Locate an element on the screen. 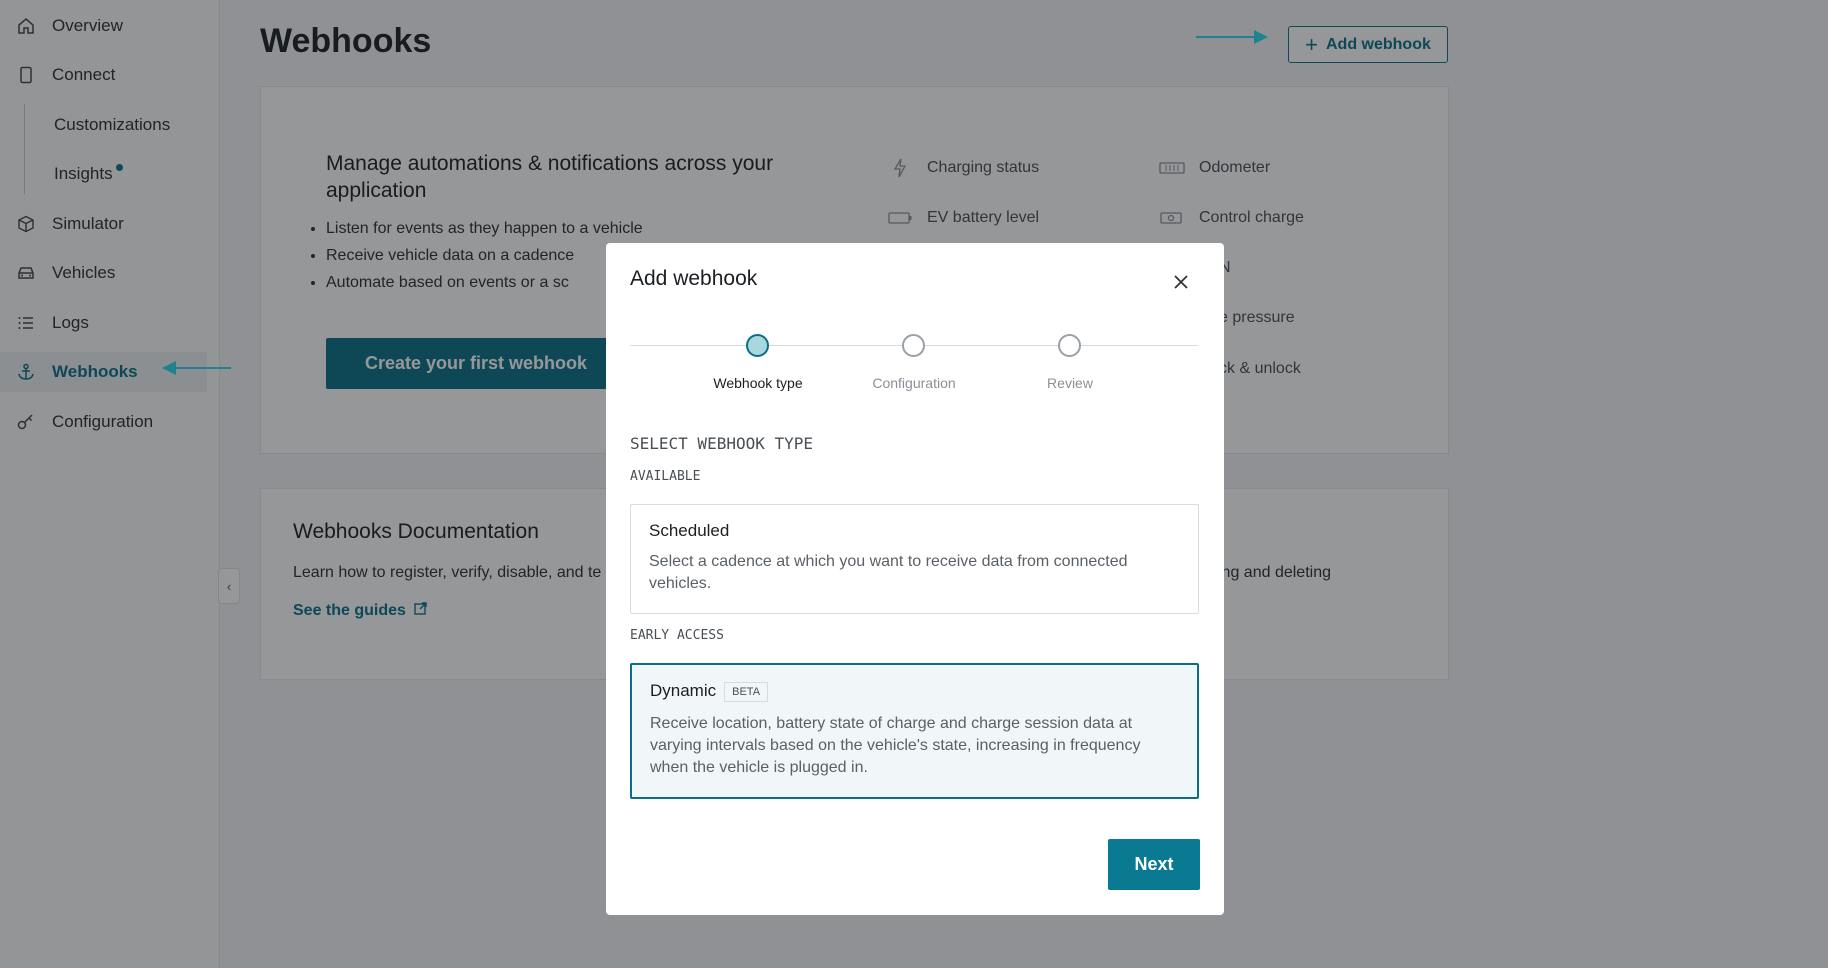  next-button: Next is located at coordinates (1154, 864).